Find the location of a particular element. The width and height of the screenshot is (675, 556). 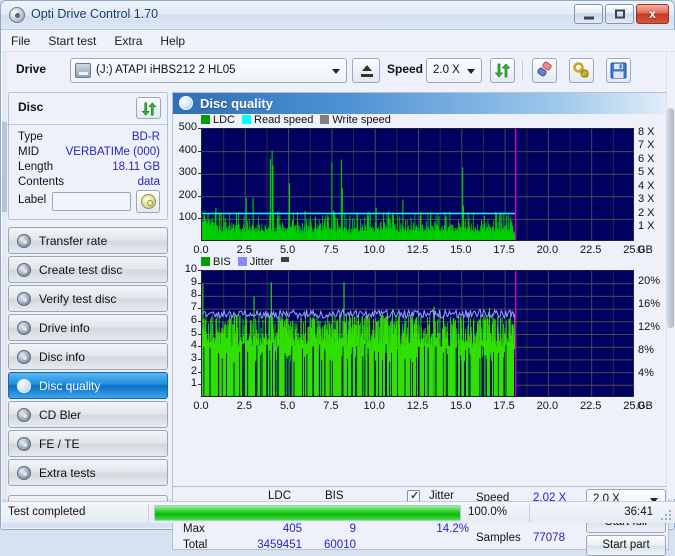

chart-top-legend: LDC Read speed Write speed is located at coordinates (299, 120).